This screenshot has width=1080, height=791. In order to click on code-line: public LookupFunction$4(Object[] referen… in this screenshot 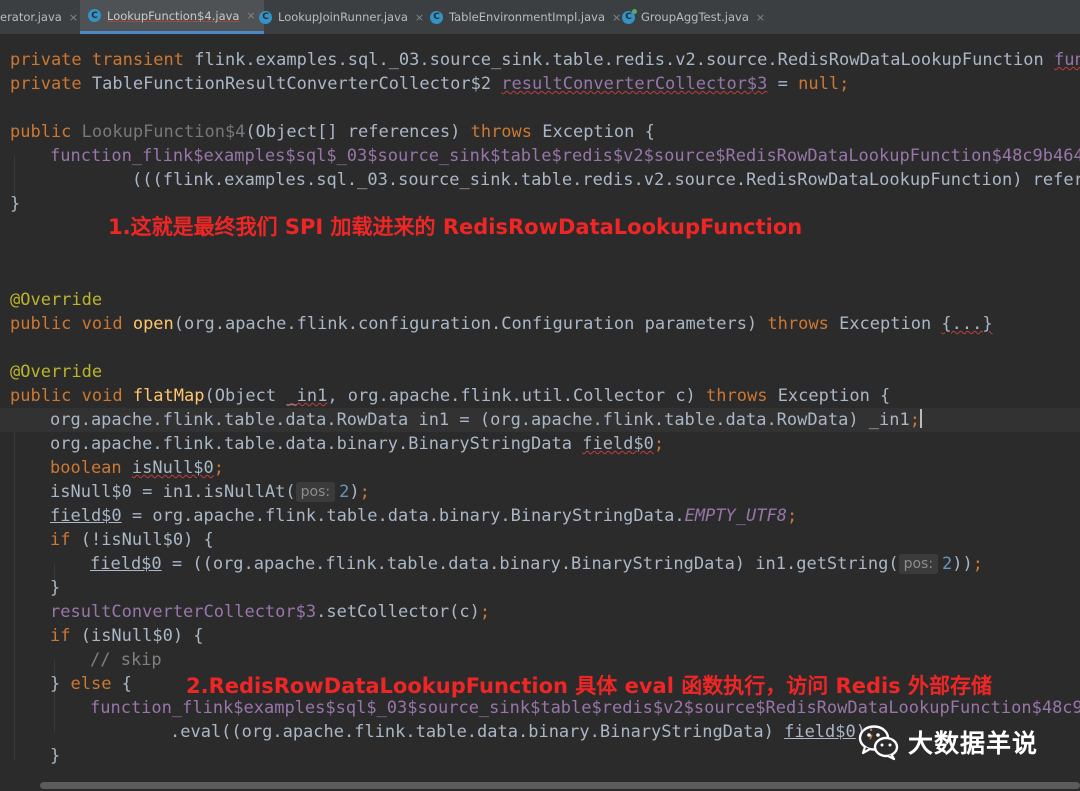, I will do `click(332, 132)`.